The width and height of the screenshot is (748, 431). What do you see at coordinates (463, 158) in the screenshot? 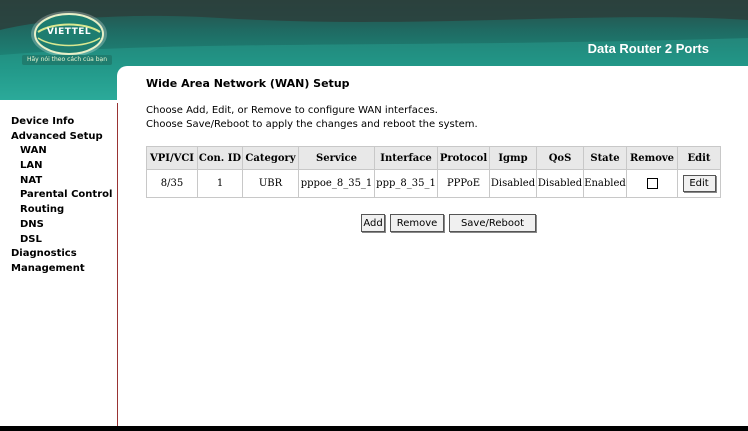
I see `col-header-protocol: Protocol` at bounding box center [463, 158].